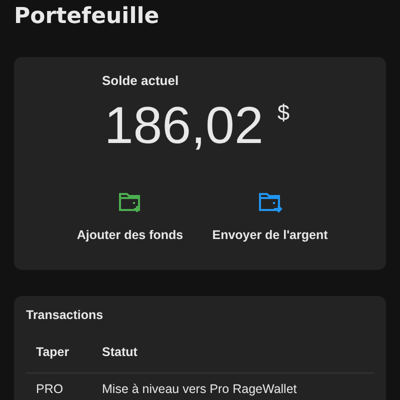 The image size is (400, 400). What do you see at coordinates (184, 126) in the screenshot?
I see `balance-amount: 186,02` at bounding box center [184, 126].